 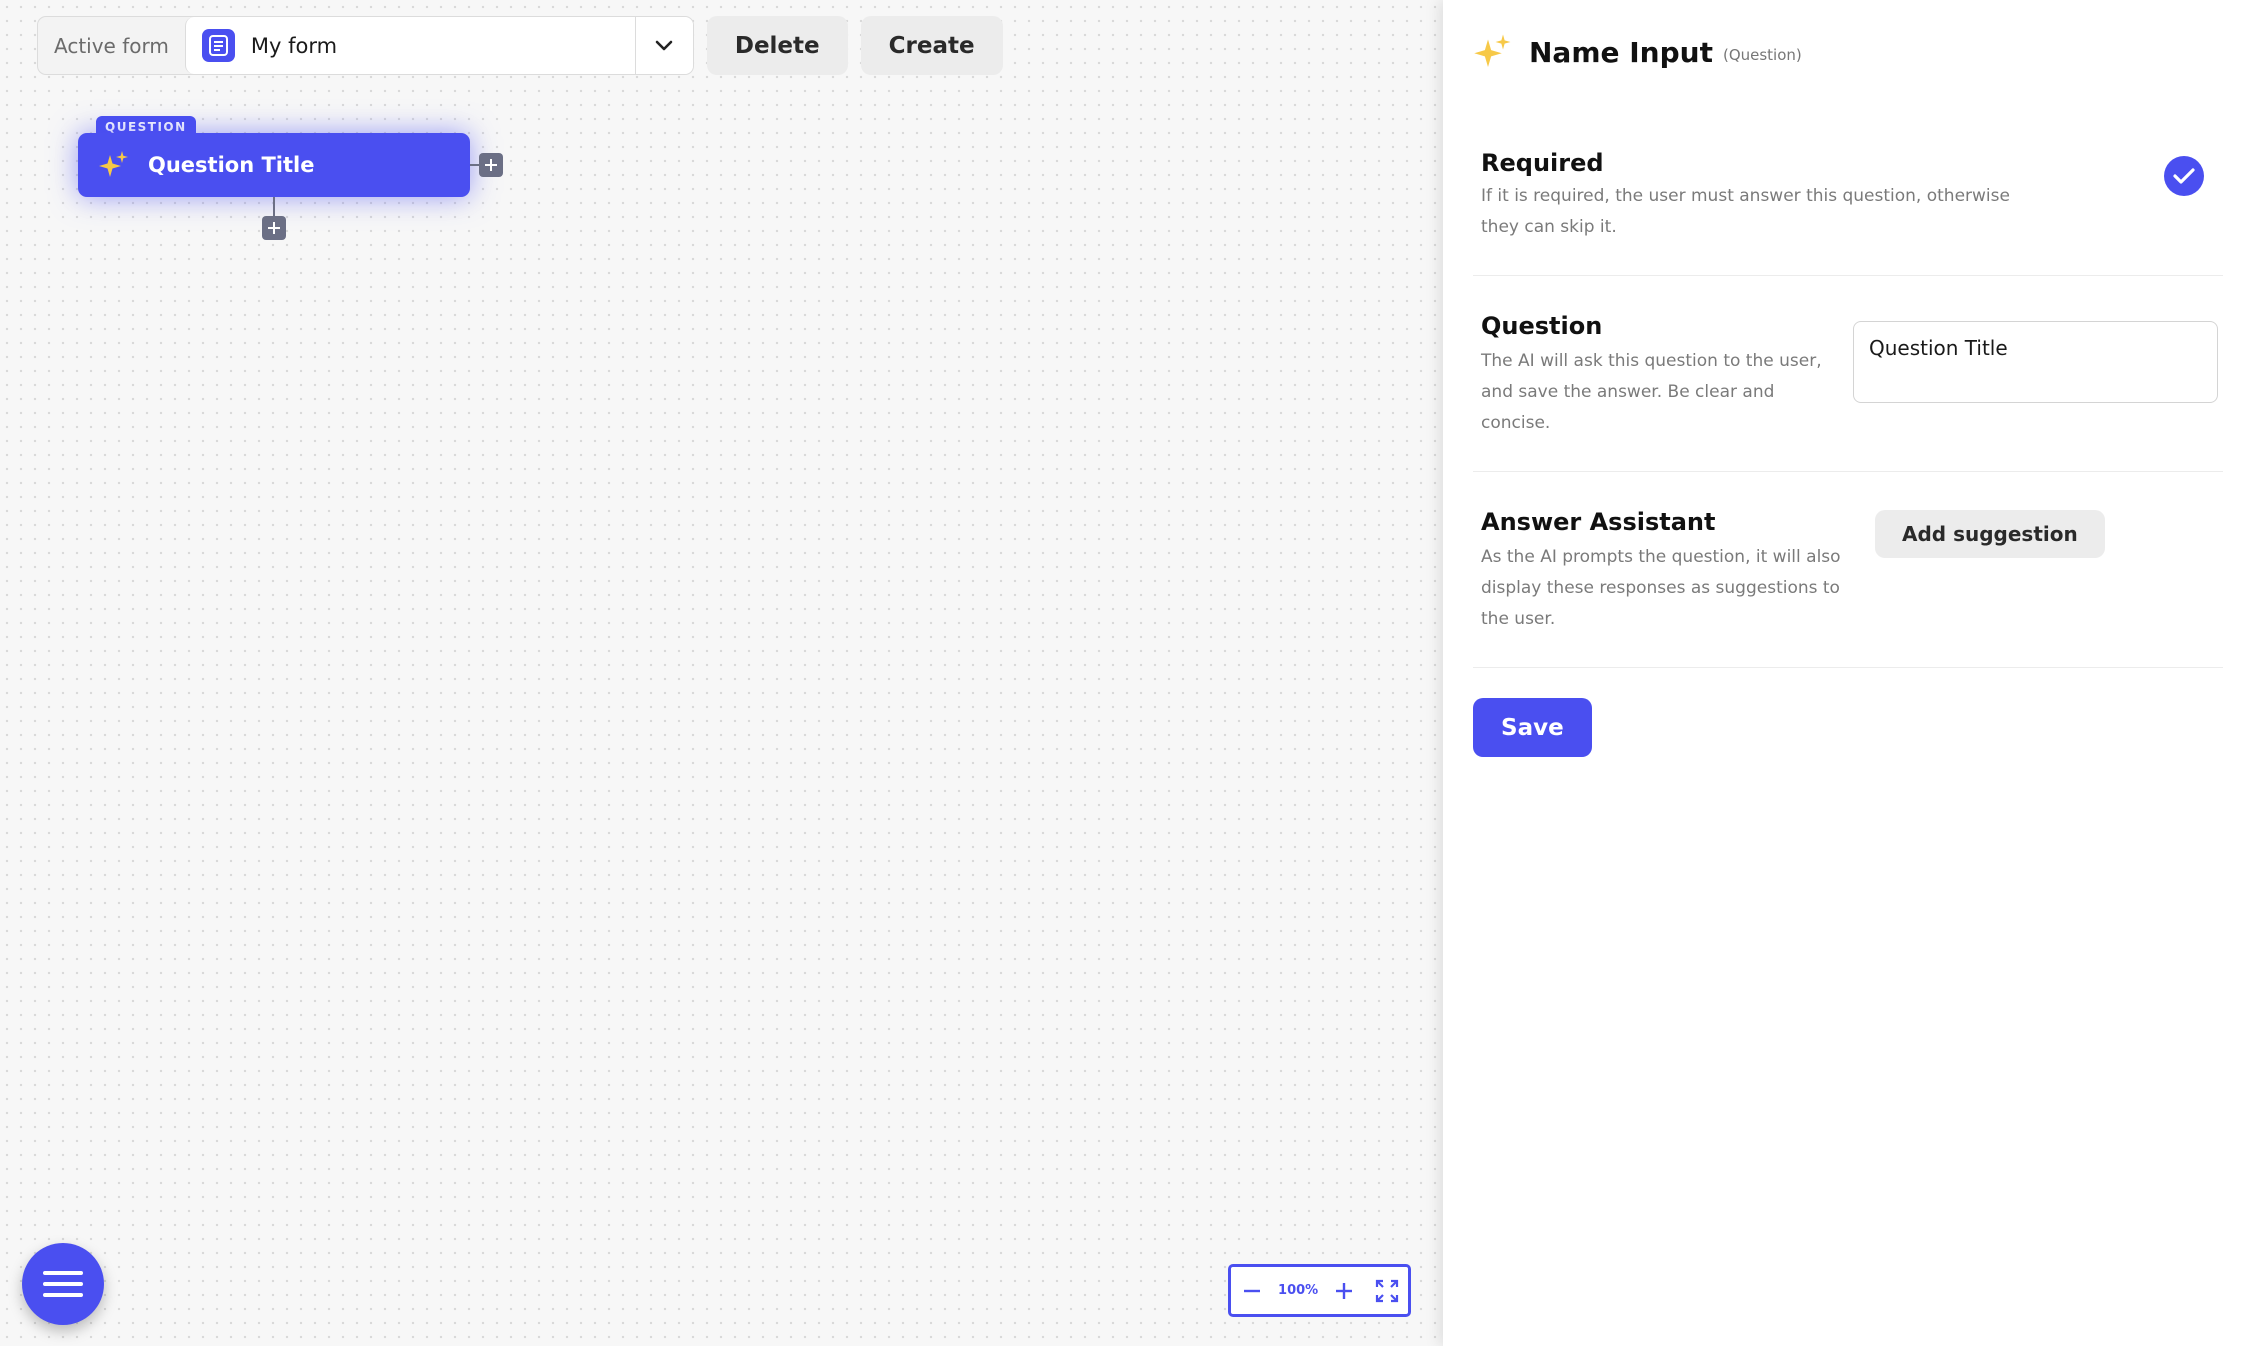 I want to click on fit-view-button, so click(x=1387, y=1291).